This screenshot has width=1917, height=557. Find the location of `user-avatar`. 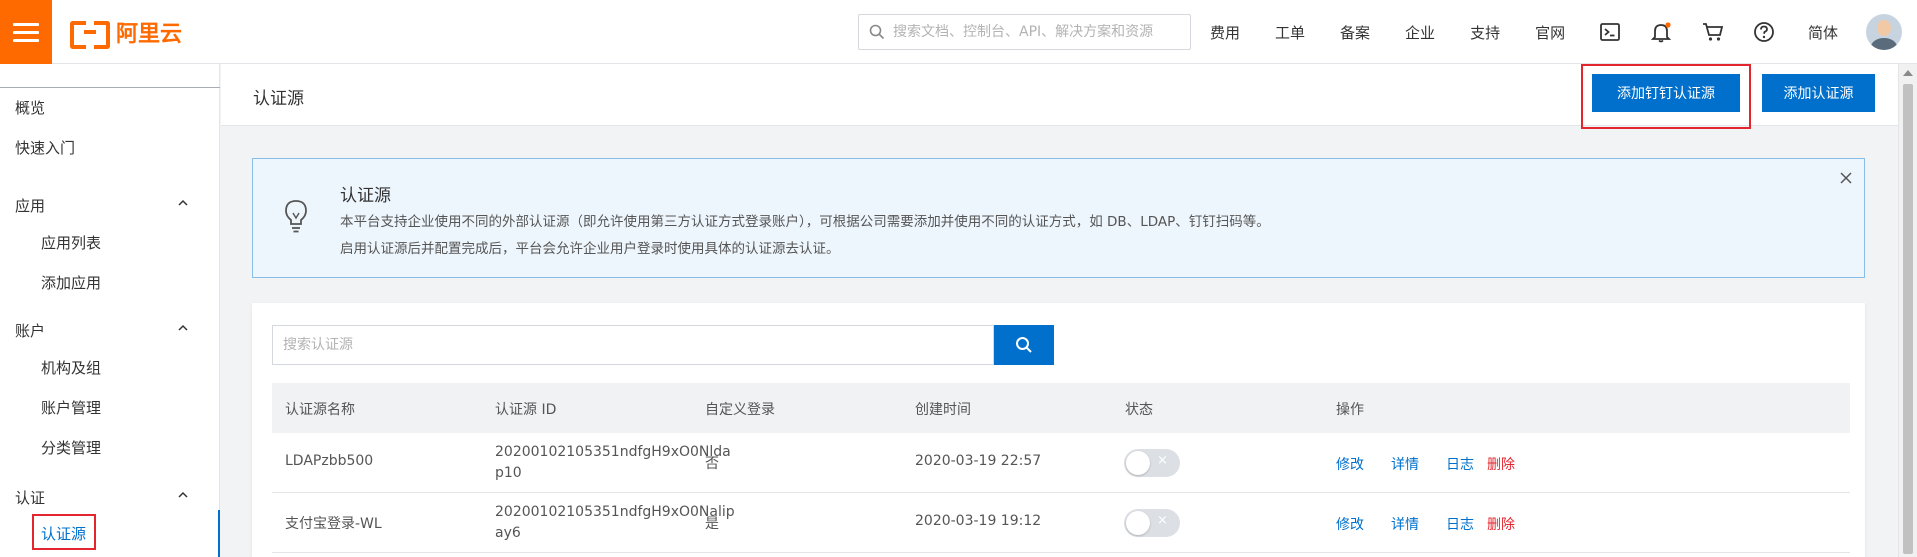

user-avatar is located at coordinates (1884, 32).